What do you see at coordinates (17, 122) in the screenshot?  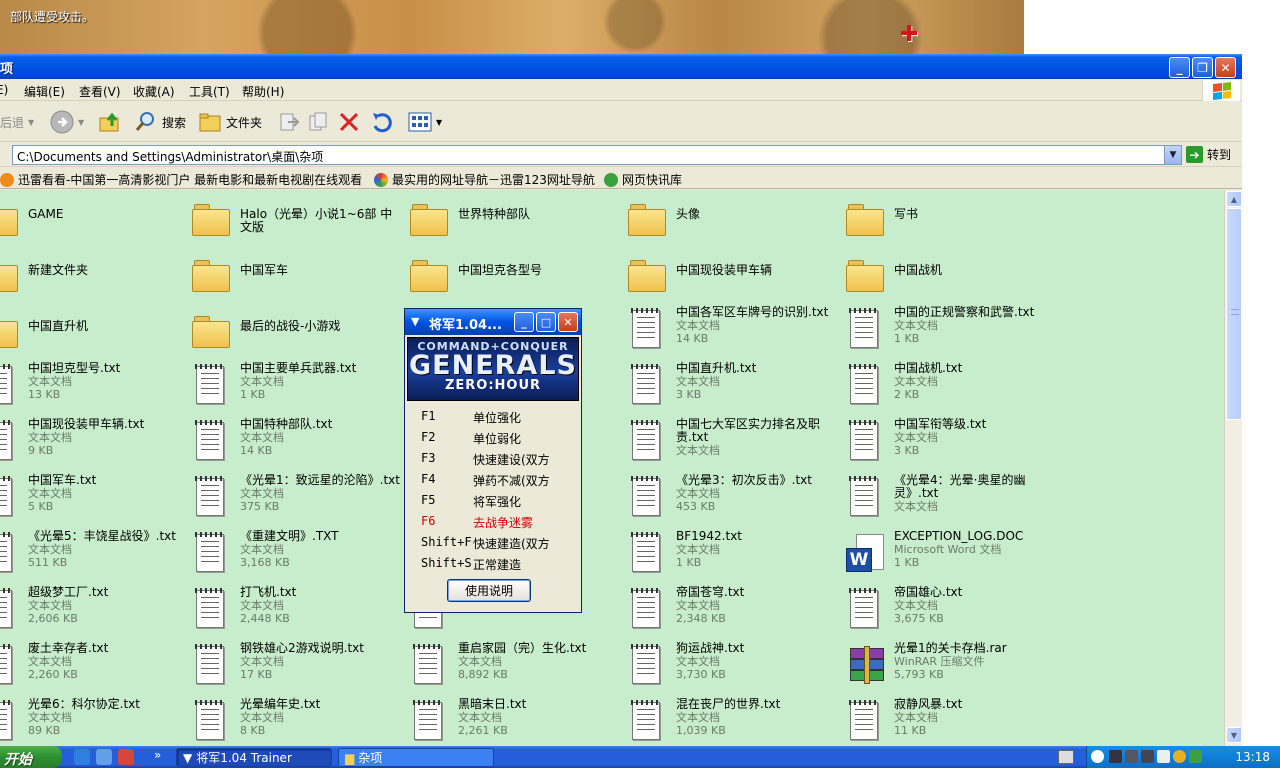 I see `back-button: 后退 ▼` at bounding box center [17, 122].